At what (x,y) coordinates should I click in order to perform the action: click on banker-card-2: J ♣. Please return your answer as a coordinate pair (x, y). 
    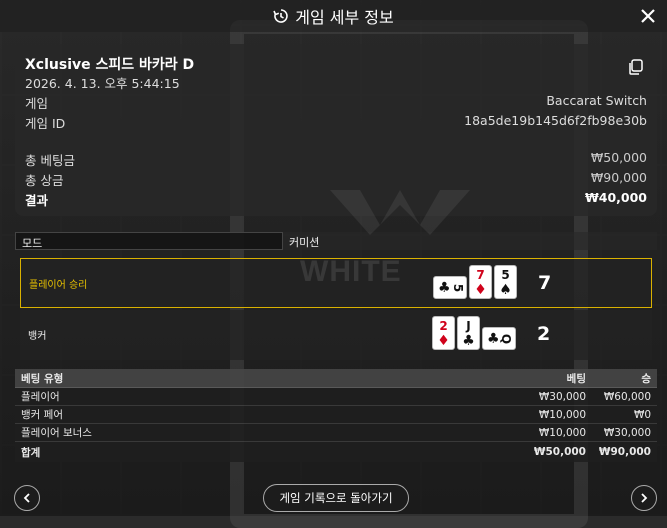
    Looking at the image, I should click on (468, 333).